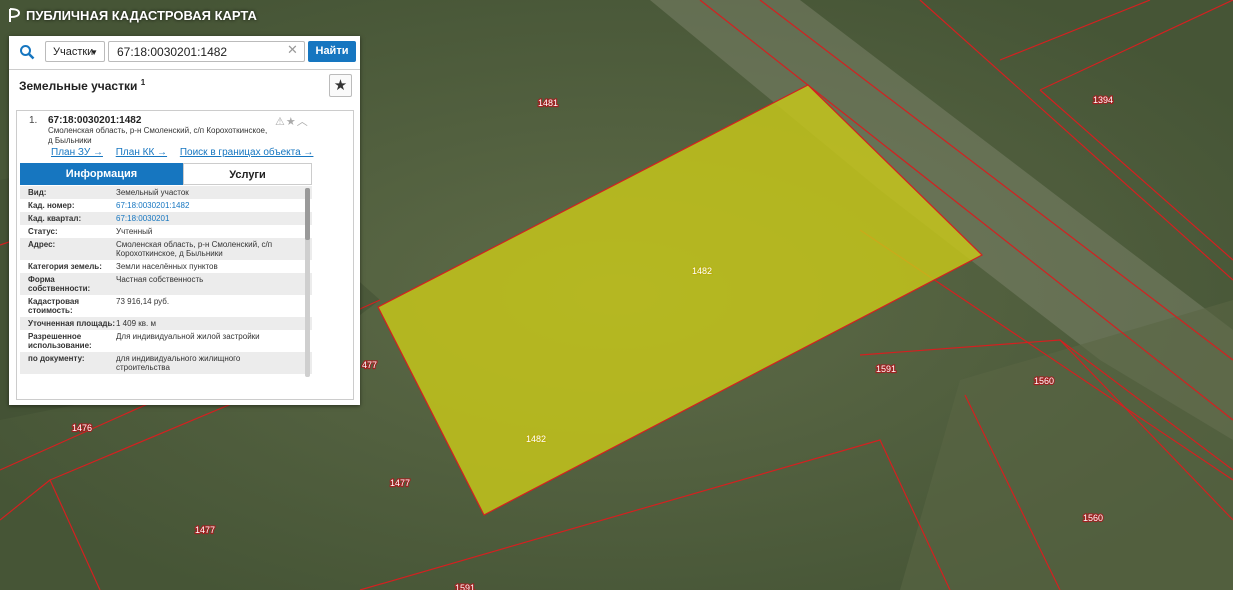 The height and width of the screenshot is (590, 1233). What do you see at coordinates (136, 323) in the screenshot?
I see `info-value: 1 409 кв. м` at bounding box center [136, 323].